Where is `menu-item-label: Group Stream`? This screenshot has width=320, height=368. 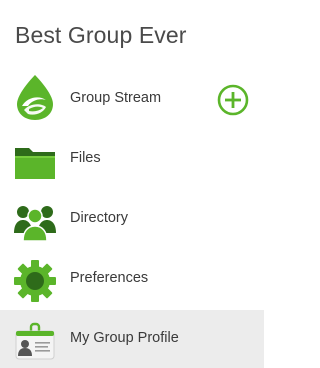
menu-item-label: Group Stream is located at coordinates (116, 98).